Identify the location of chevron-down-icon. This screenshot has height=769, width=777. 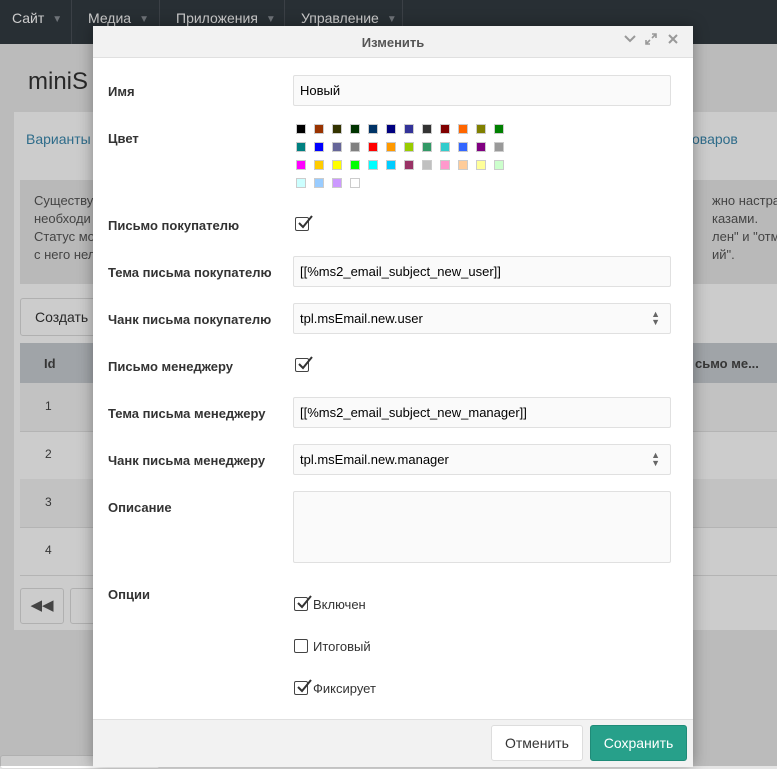
(630, 40).